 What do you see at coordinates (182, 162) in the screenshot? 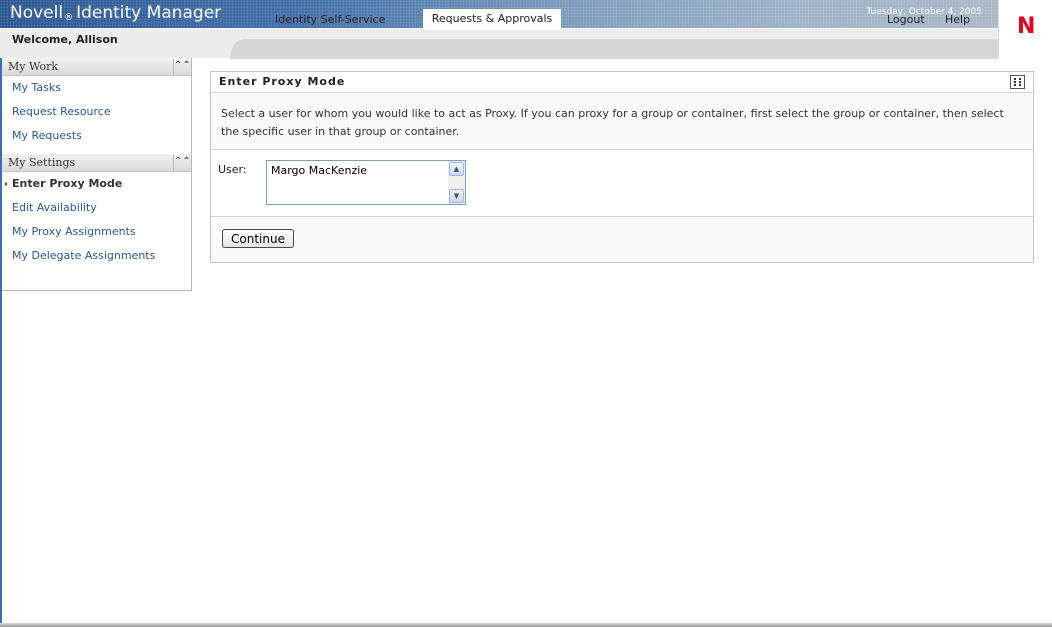
I see `collapse-my-settings-icon: ⌃⌃` at bounding box center [182, 162].